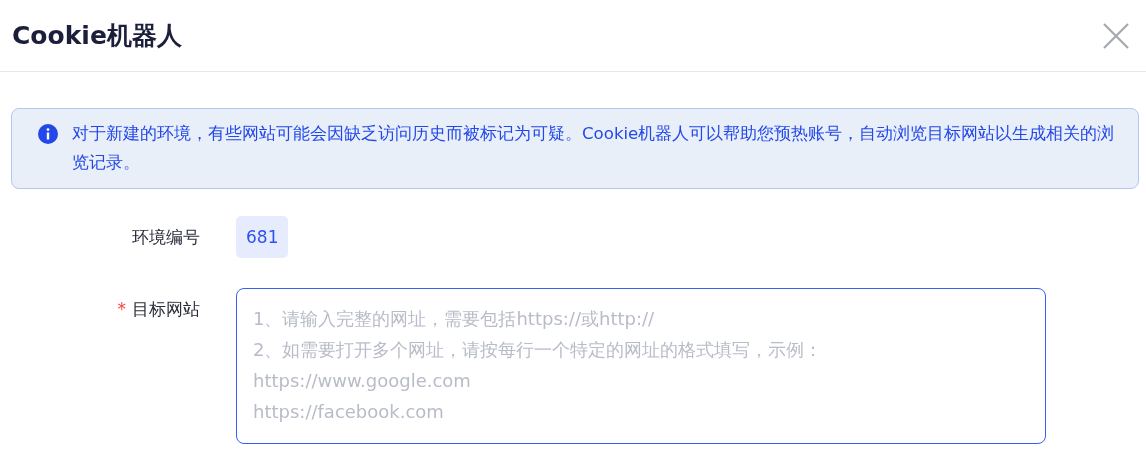 The height and width of the screenshot is (464, 1146). What do you see at coordinates (166, 237) in the screenshot?
I see `field-label: 环境编号` at bounding box center [166, 237].